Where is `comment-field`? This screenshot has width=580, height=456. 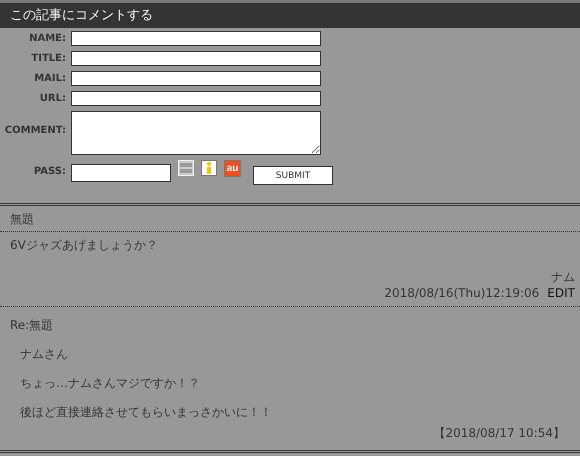 comment-field is located at coordinates (196, 133).